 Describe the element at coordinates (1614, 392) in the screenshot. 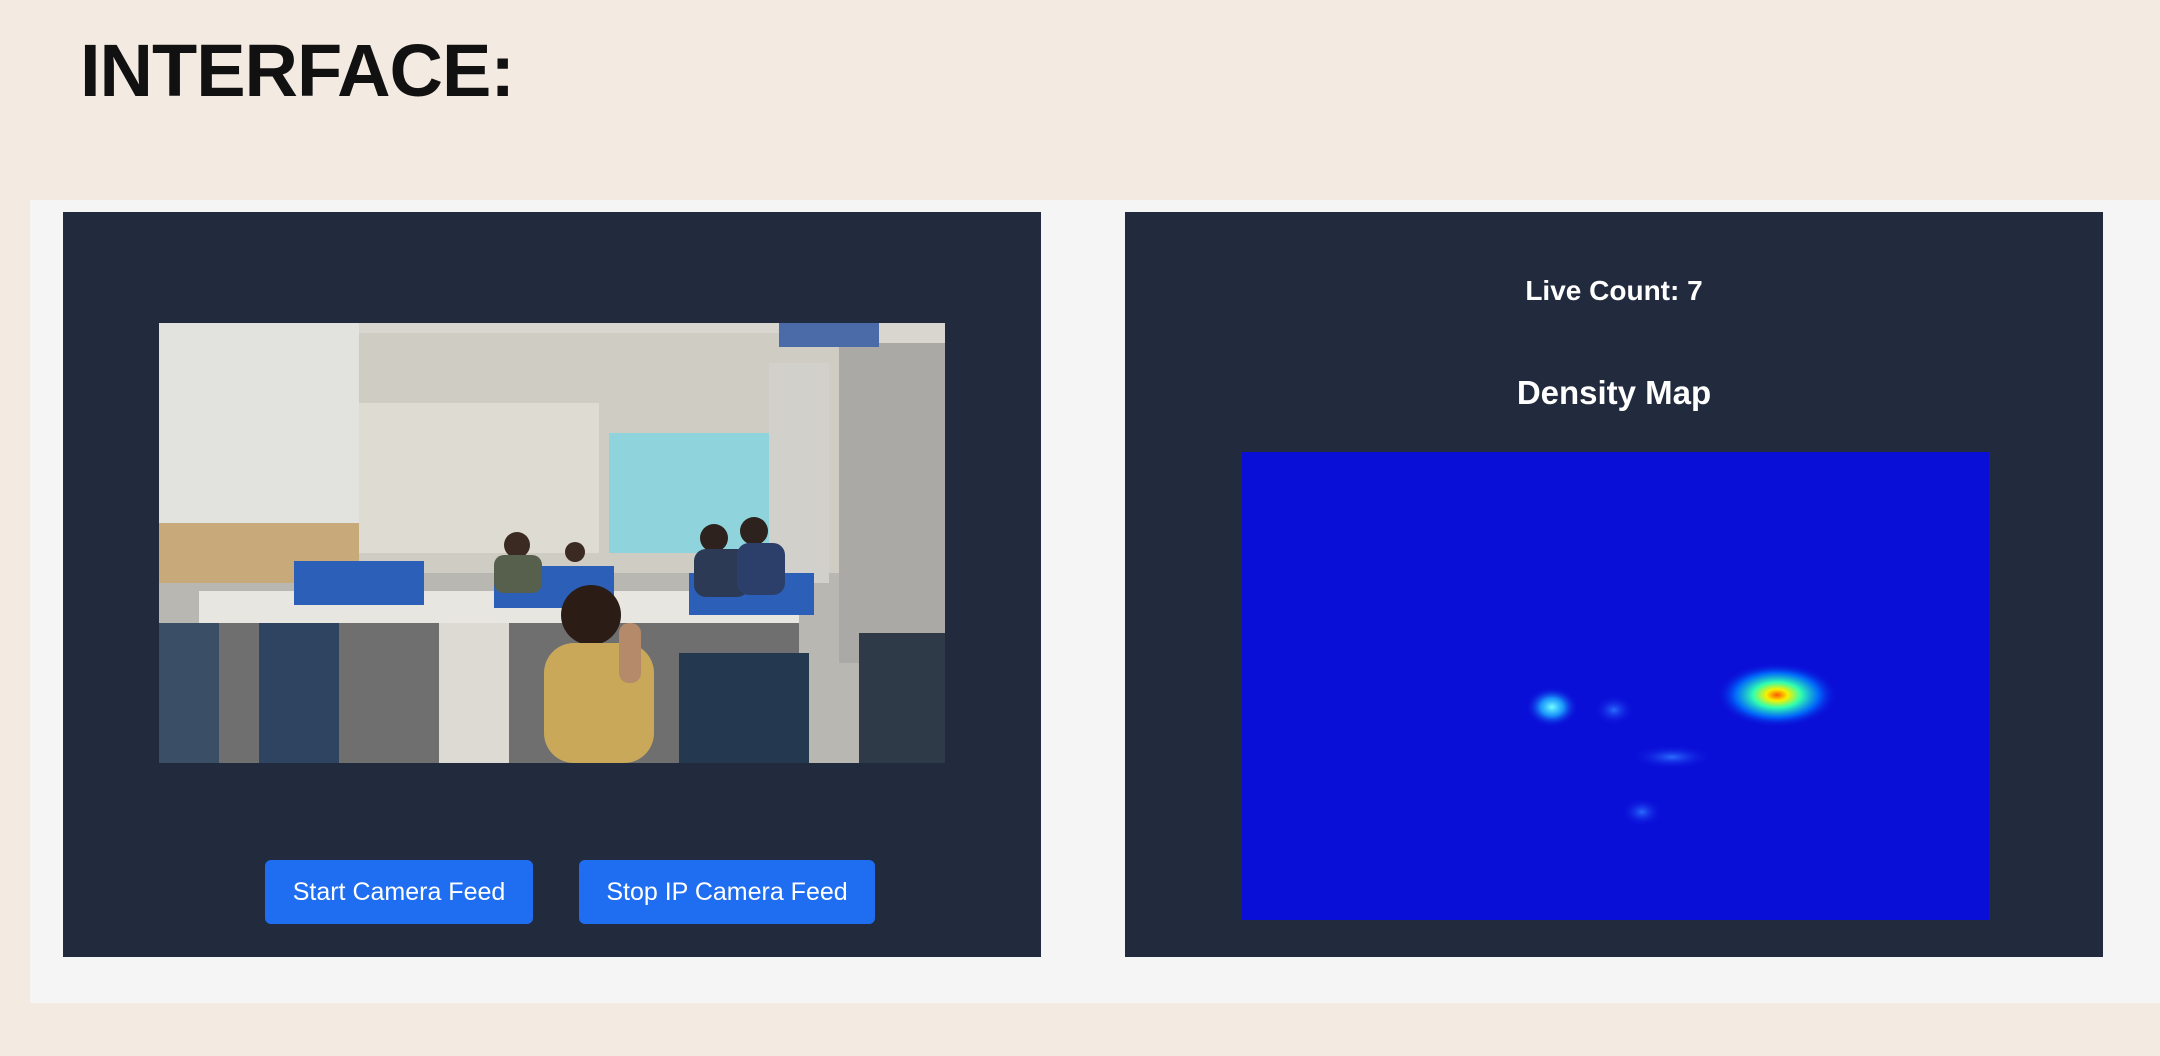

I see `density-map-title: Density Map` at that location.